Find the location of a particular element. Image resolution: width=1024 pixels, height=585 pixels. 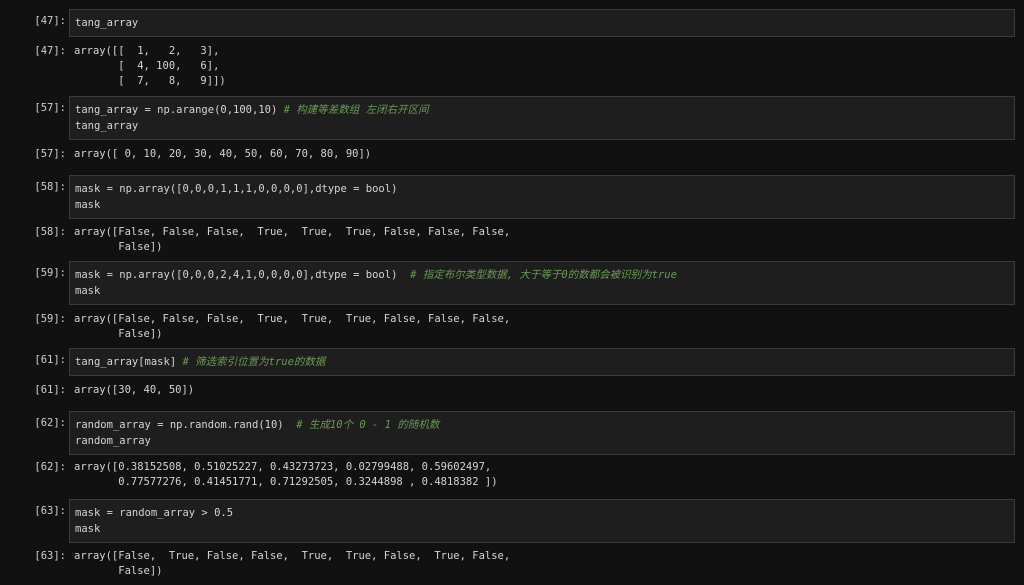

input-prompt: [63]: is located at coordinates (50, 511).